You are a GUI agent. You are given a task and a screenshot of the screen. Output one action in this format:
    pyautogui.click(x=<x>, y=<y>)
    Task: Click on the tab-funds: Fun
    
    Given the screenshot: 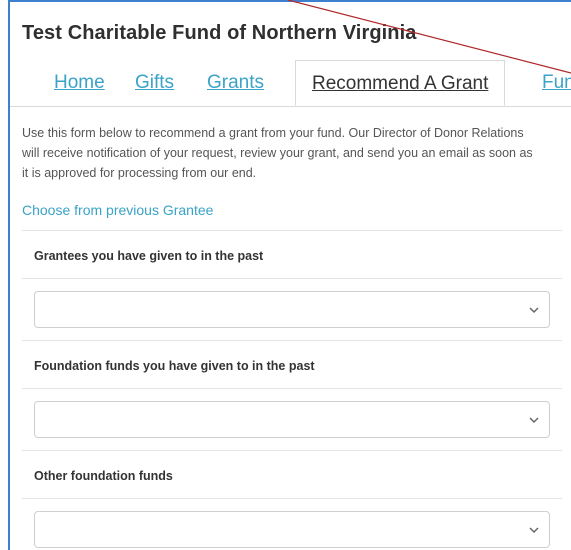 What is the action you would take?
    pyautogui.click(x=556, y=83)
    